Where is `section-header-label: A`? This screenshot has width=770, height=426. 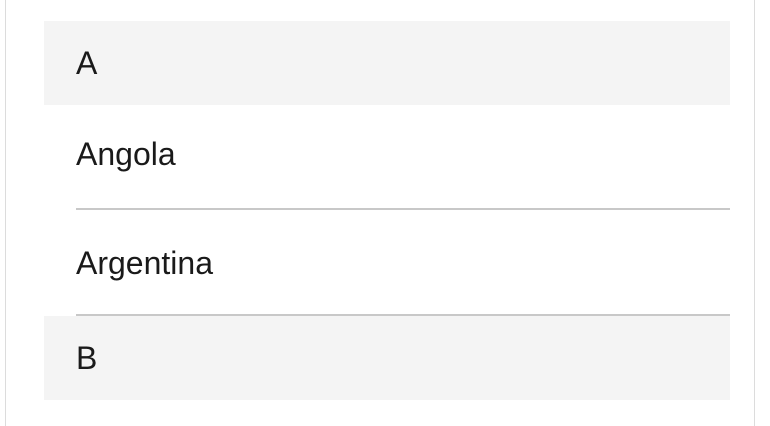 section-header-label: A is located at coordinates (87, 62).